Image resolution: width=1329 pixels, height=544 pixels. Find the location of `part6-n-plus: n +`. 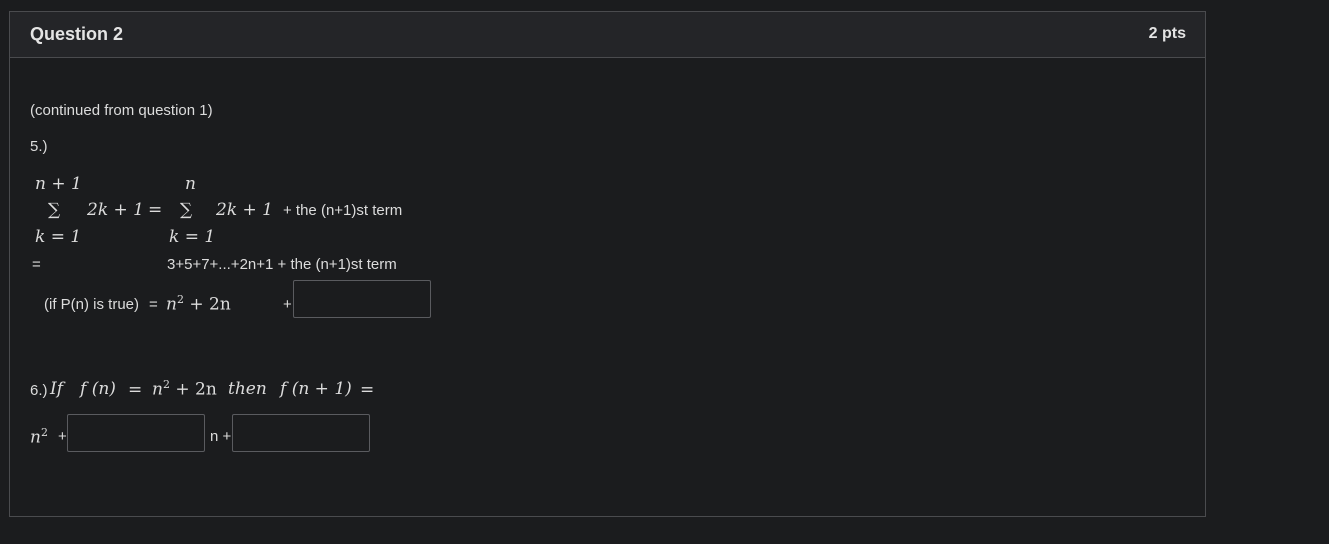

part6-n-plus: n + is located at coordinates (221, 436).